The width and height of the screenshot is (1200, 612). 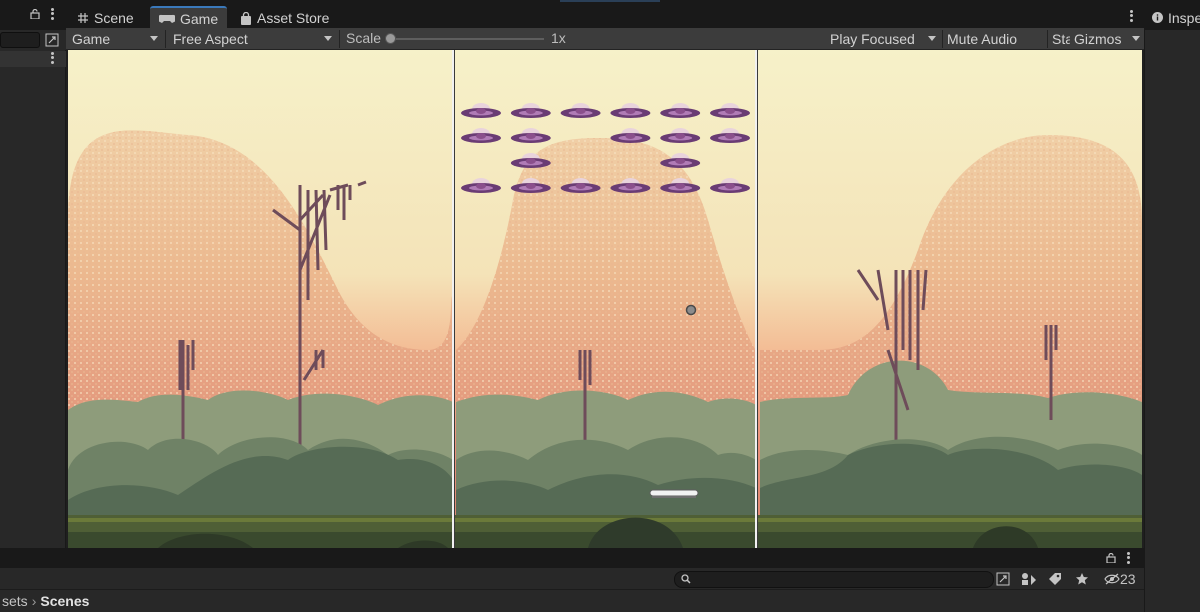 What do you see at coordinates (1098, 38) in the screenshot?
I see `gizmos-label: Gizmos` at bounding box center [1098, 38].